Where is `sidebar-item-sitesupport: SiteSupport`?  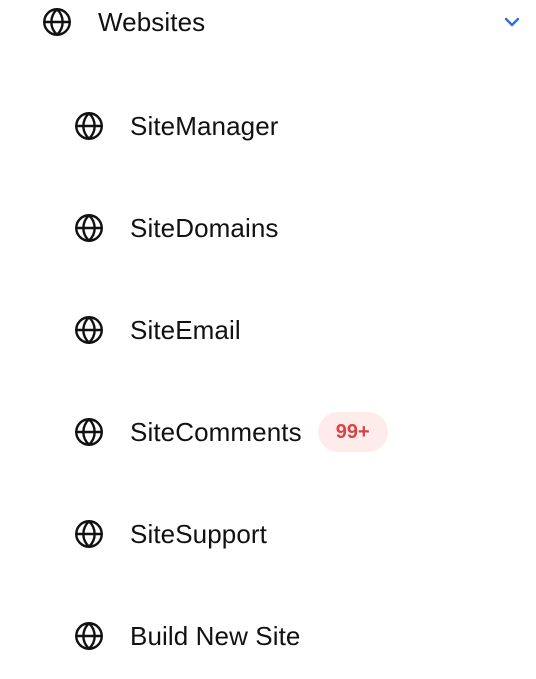
sidebar-item-sitesupport: SiteSupport is located at coordinates (282, 534).